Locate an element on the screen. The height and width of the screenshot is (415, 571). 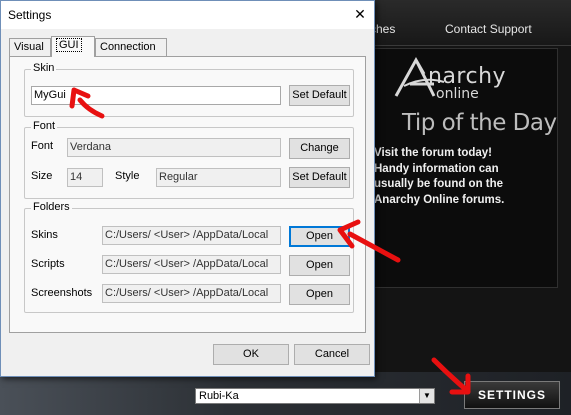
tip-title: Tip of the Day is located at coordinates (479, 123).